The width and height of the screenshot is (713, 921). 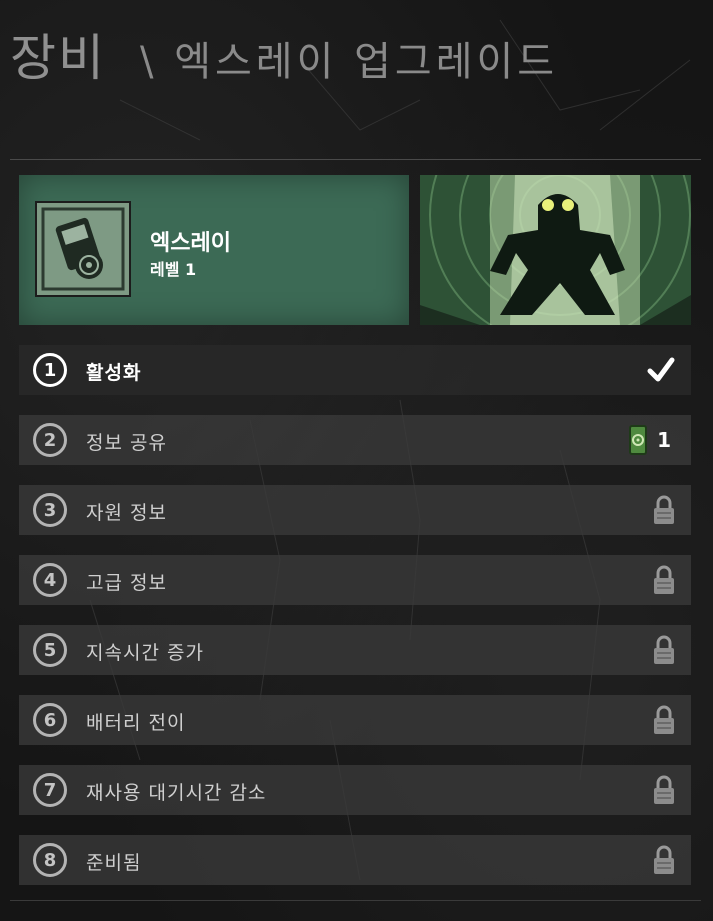 What do you see at coordinates (355, 580) in the screenshot?
I see `upgrade-row-4: 4 고급 정보` at bounding box center [355, 580].